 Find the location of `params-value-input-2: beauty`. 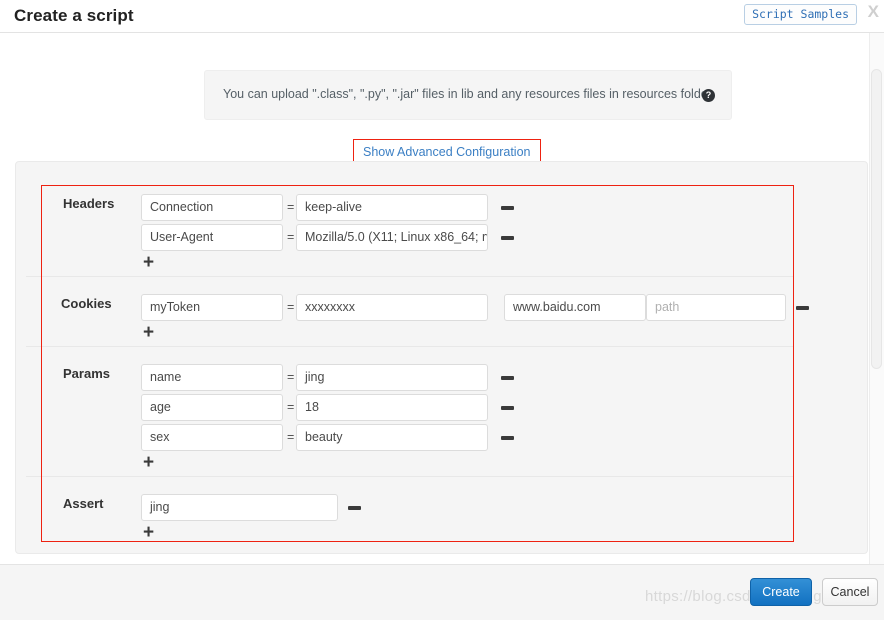

params-value-input-2: beauty is located at coordinates (392, 437).